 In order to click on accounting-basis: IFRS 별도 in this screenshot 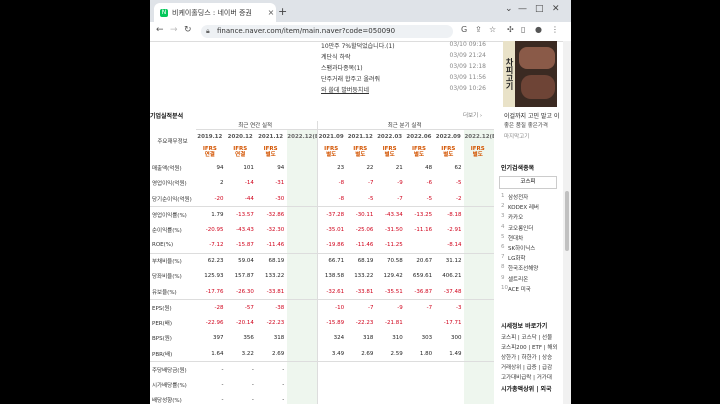, I will do `click(389, 152)`.